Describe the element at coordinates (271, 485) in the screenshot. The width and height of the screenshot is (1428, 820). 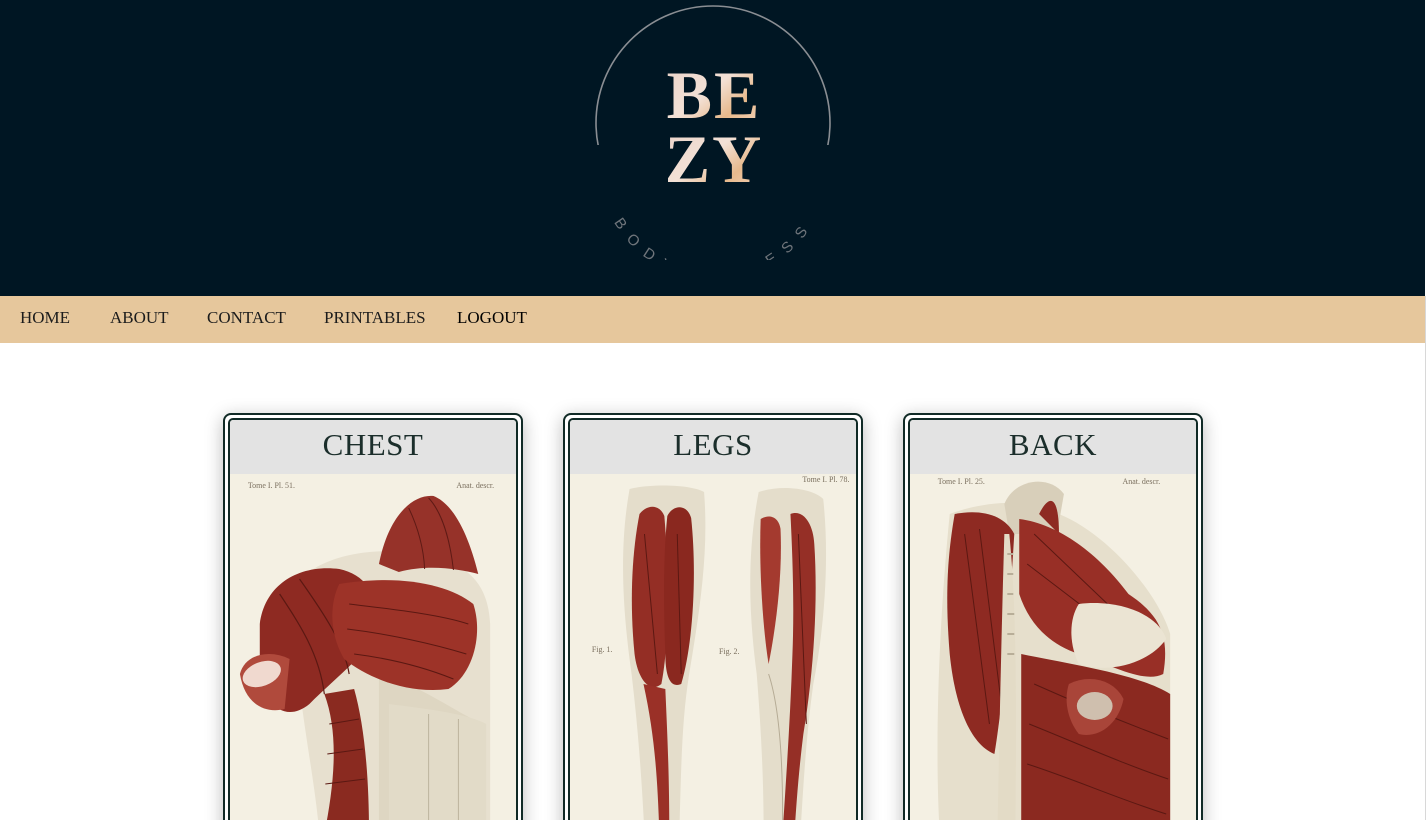
I see `chest-plate-number: Tome I. Pl. 51.` at that location.